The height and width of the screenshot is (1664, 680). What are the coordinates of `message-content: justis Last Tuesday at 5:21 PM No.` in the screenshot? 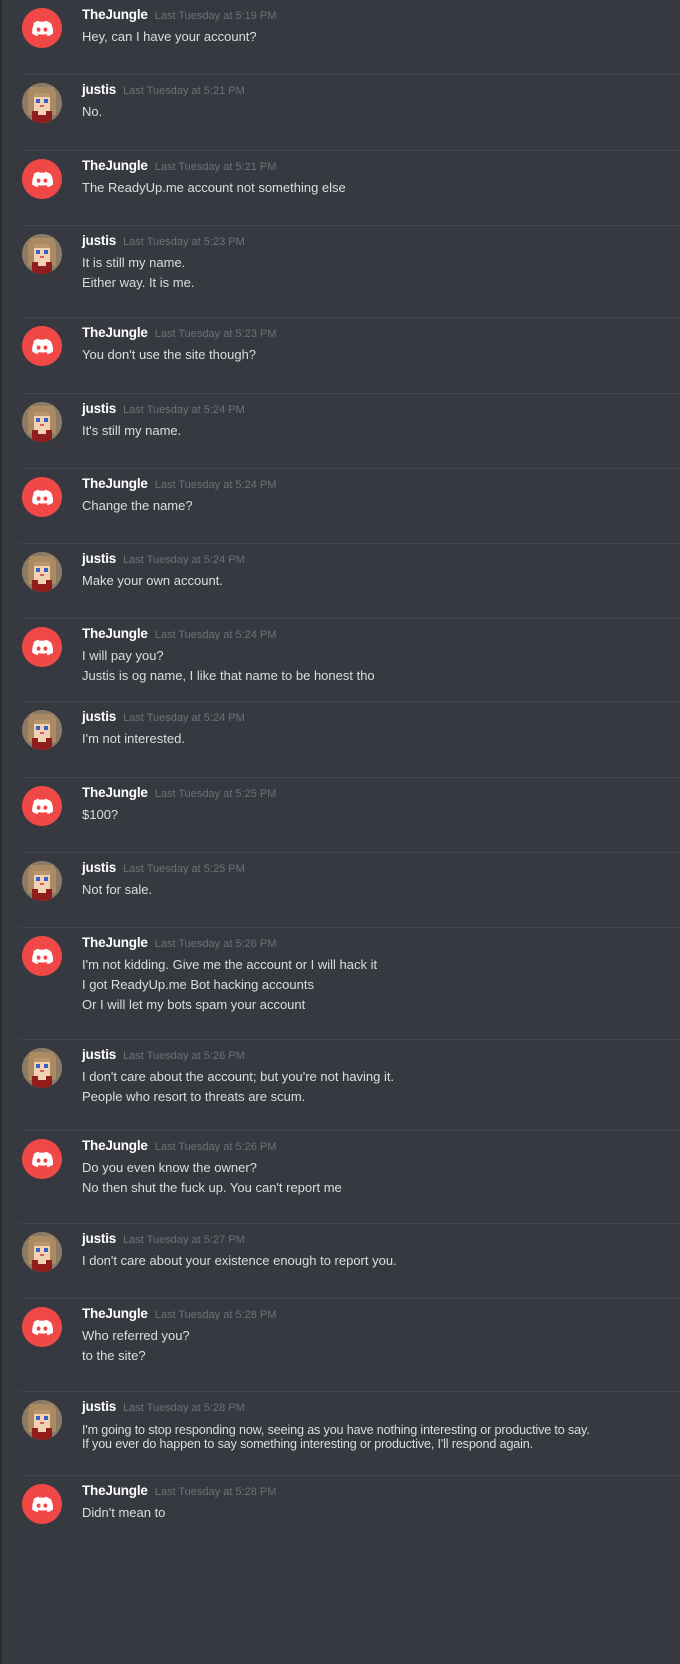 It's located at (371, 102).